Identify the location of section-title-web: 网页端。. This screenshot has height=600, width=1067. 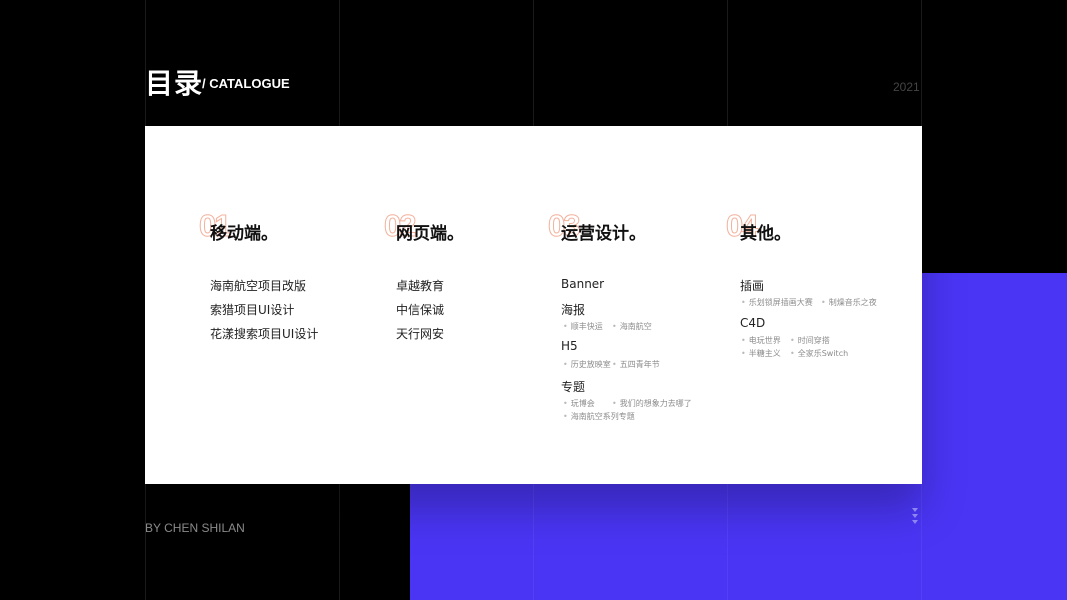
(430, 234).